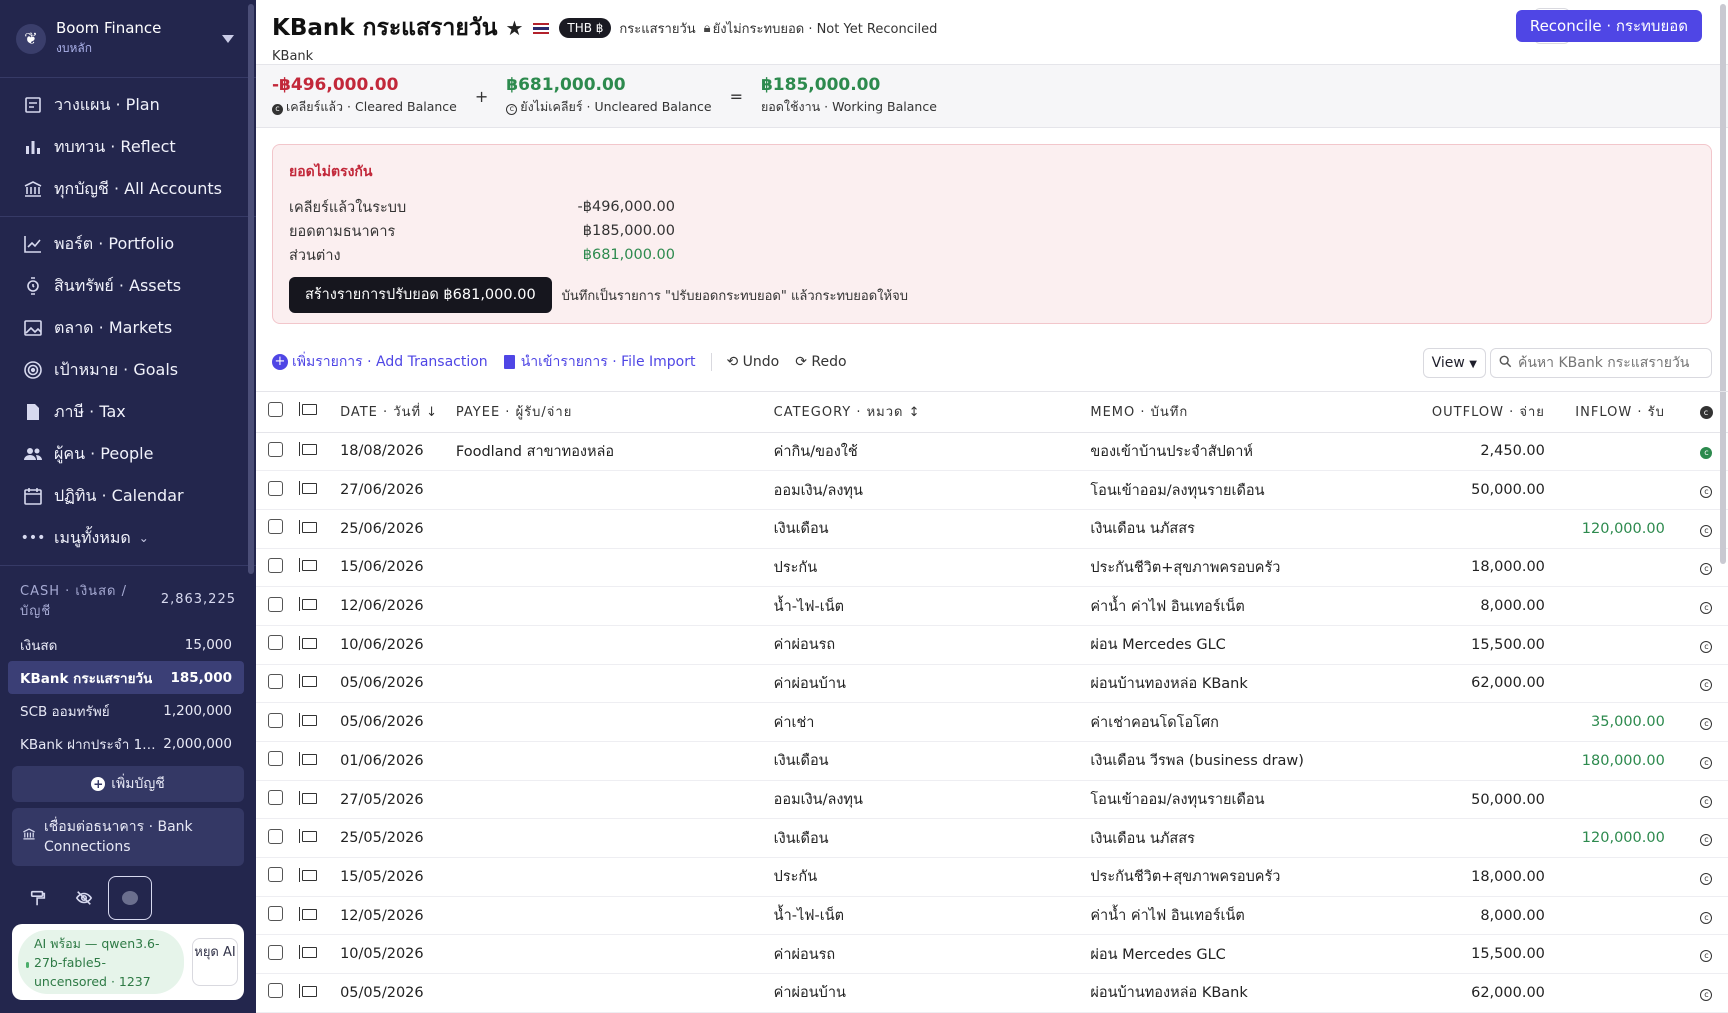 Image resolution: width=1728 pixels, height=1013 pixels. Describe the element at coordinates (397, 684) in the screenshot. I see `cell-date: 05/06/2026` at that location.